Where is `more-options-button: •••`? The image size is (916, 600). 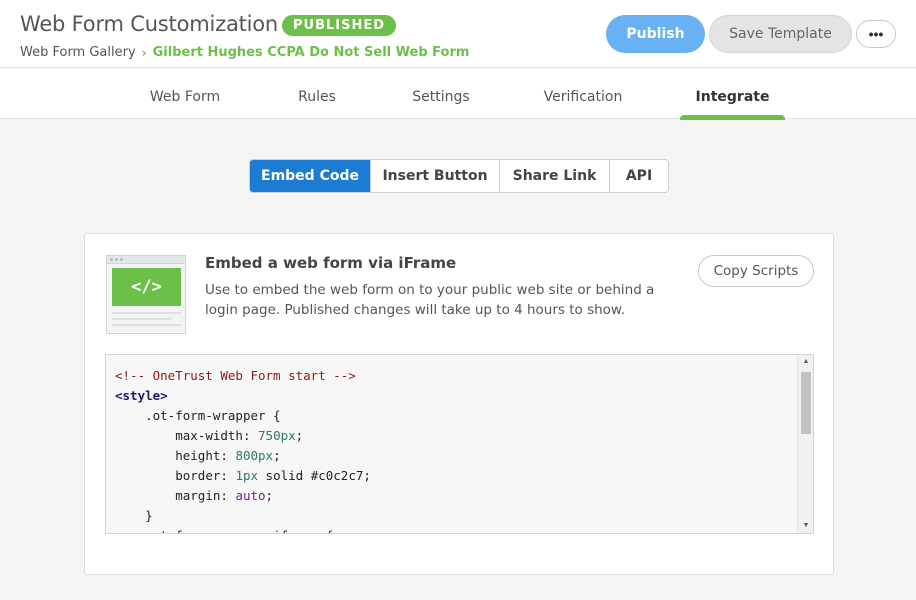
more-options-button: ••• is located at coordinates (876, 34).